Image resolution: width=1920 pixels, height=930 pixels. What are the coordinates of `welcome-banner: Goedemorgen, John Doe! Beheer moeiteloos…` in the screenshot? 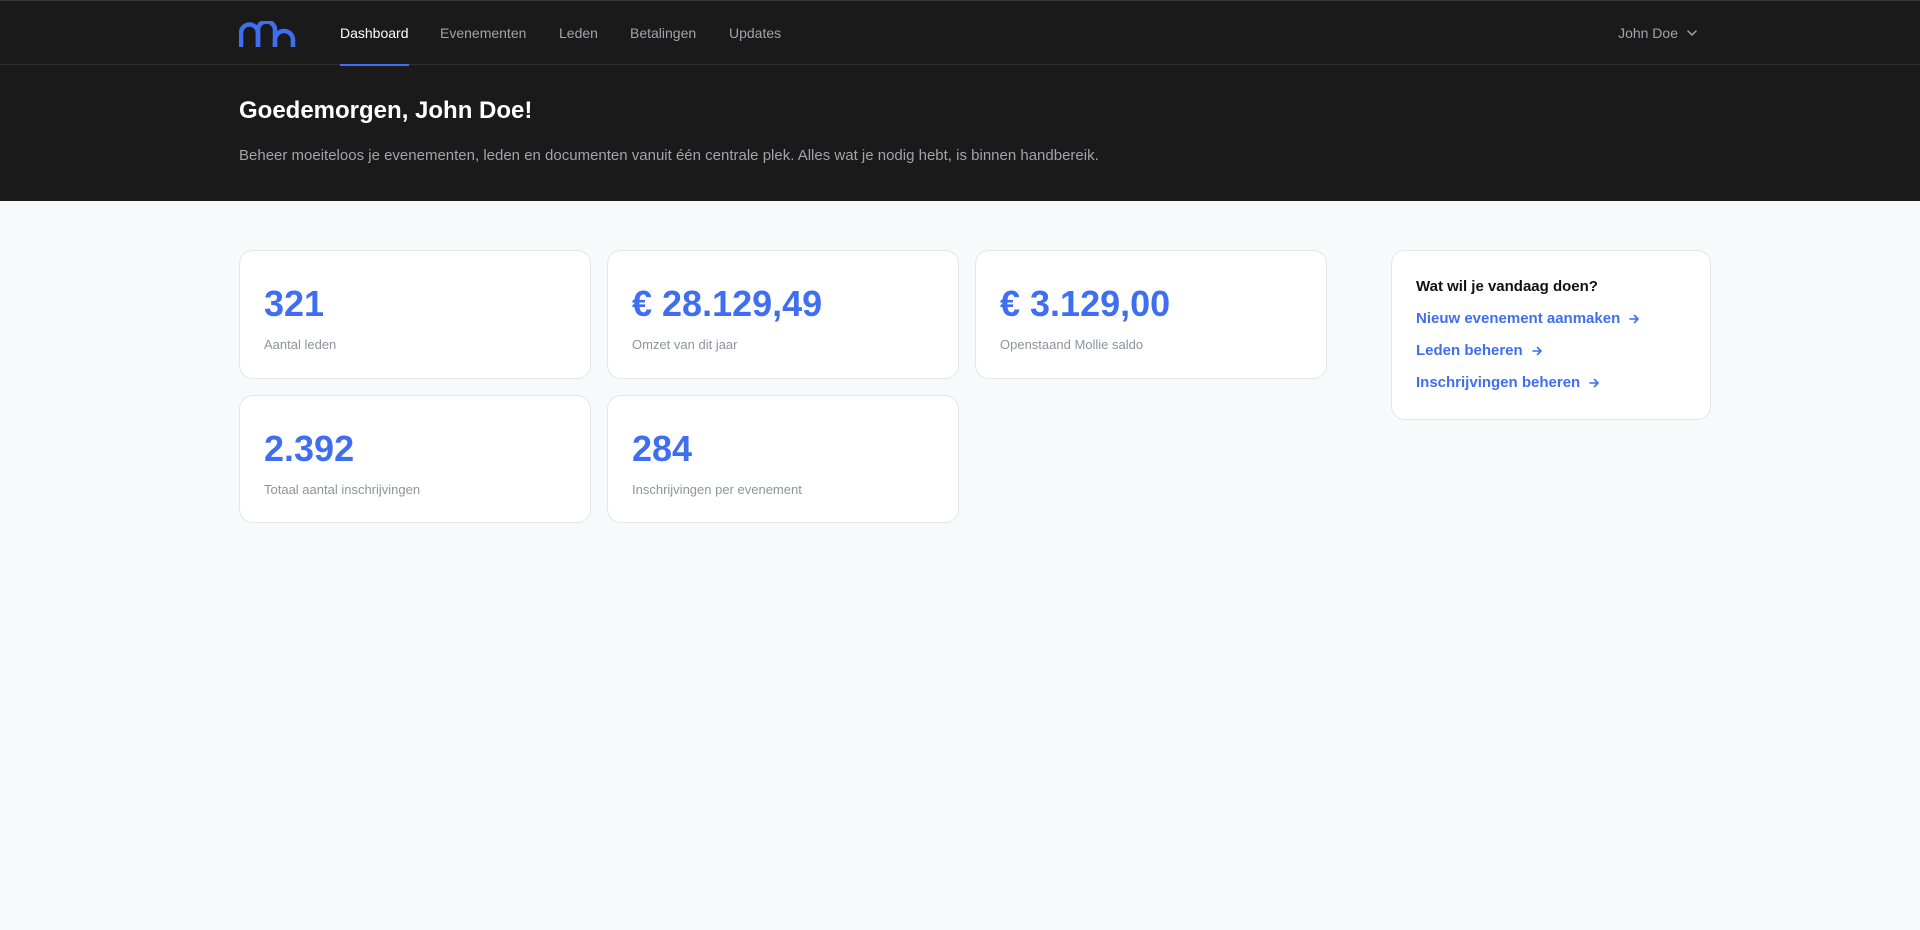 It's located at (960, 133).